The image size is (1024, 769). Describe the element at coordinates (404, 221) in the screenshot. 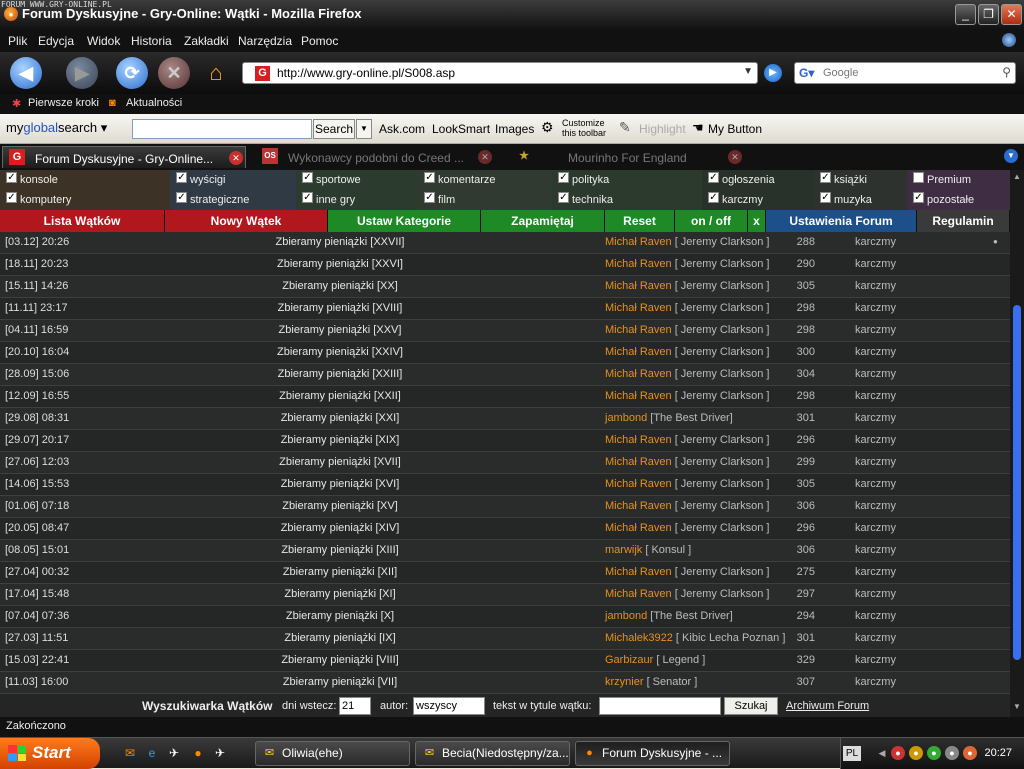

I see `ustaw-kategorie-button: Ustaw Kategorie` at that location.